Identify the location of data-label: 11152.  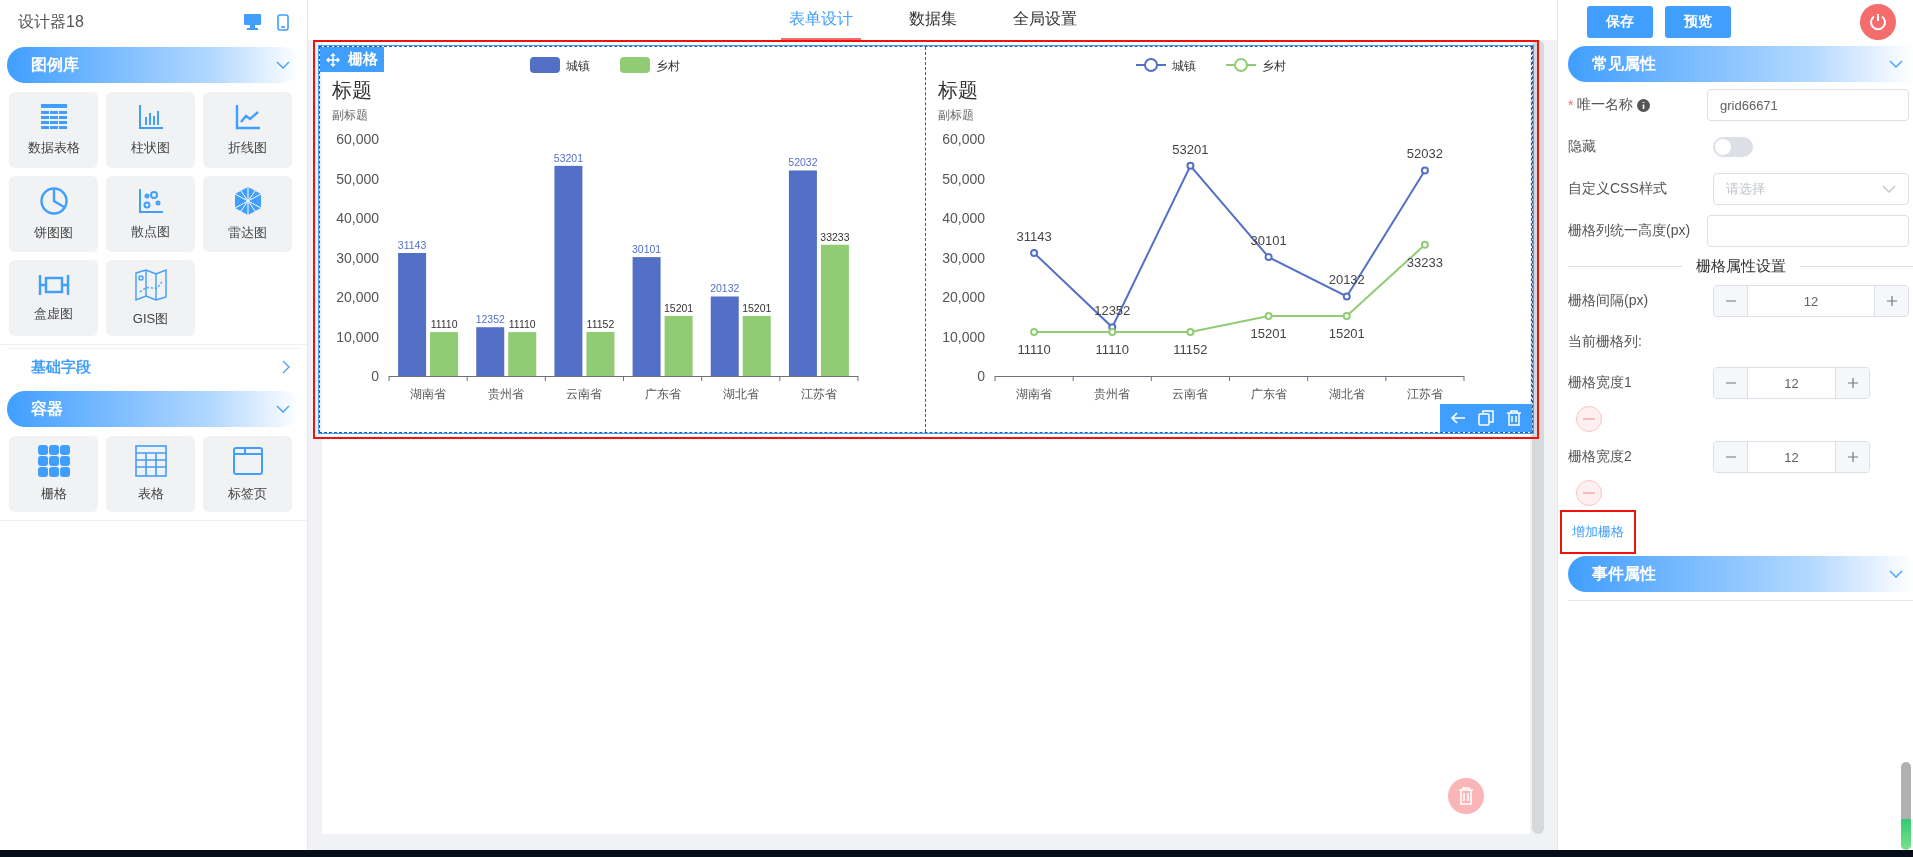
(1190, 349).